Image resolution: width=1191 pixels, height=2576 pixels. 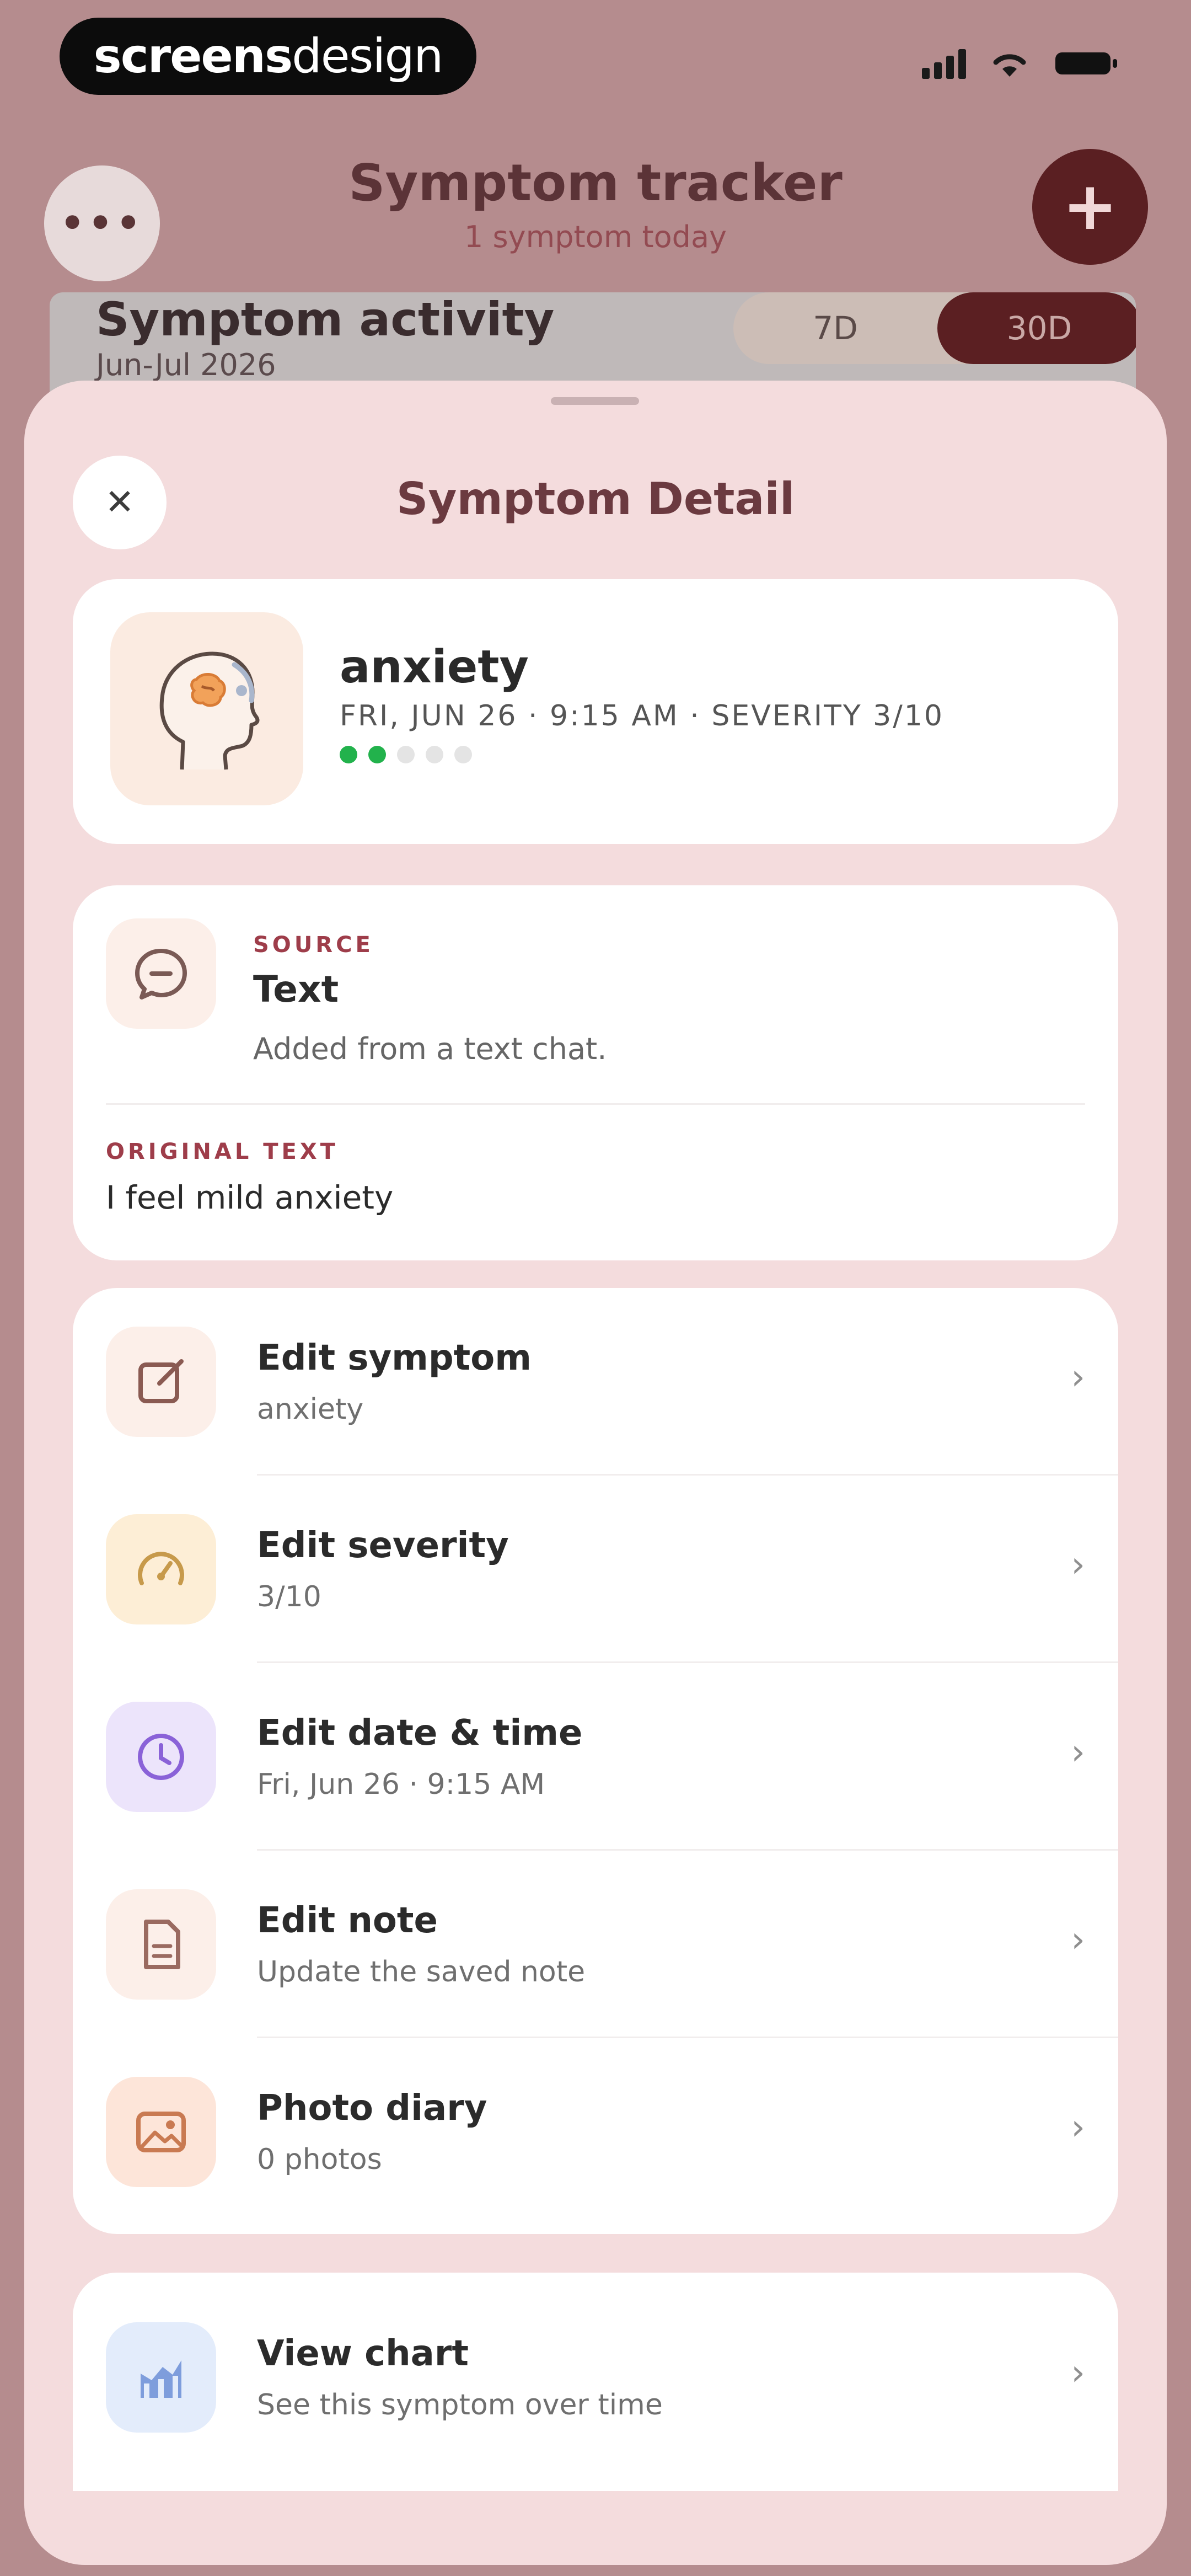 I want to click on row-subtitle: Fri, Jun 26 · 9:15 AM, so click(x=401, y=1784).